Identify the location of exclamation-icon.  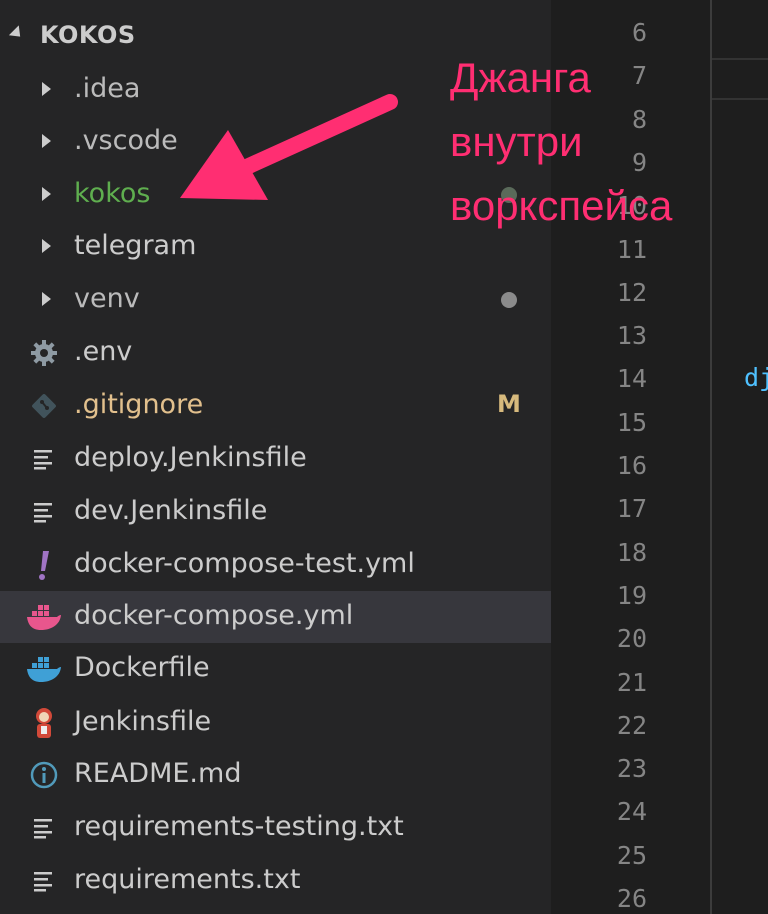
(44, 565).